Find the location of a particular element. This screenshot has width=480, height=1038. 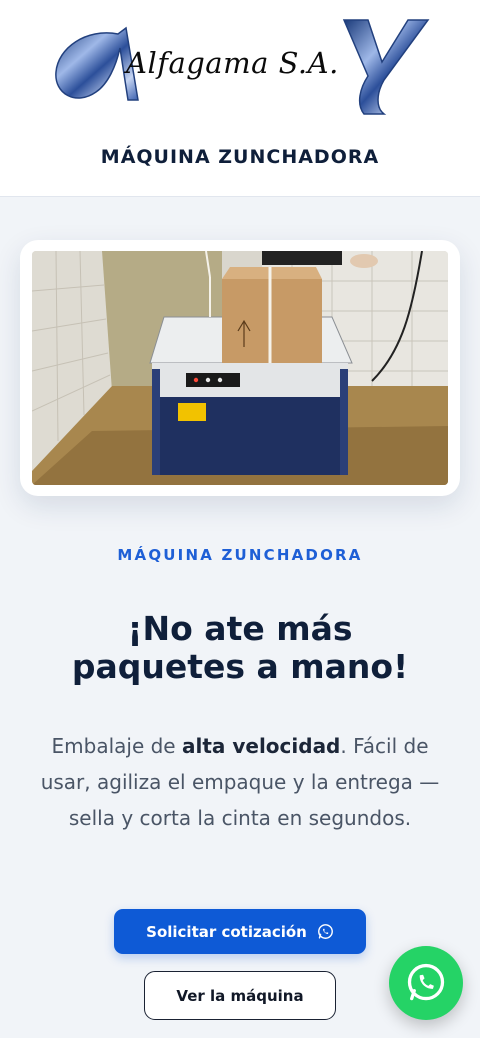

section-eyebrow: MÁQUINA ZUNCHADORA is located at coordinates (240, 555).